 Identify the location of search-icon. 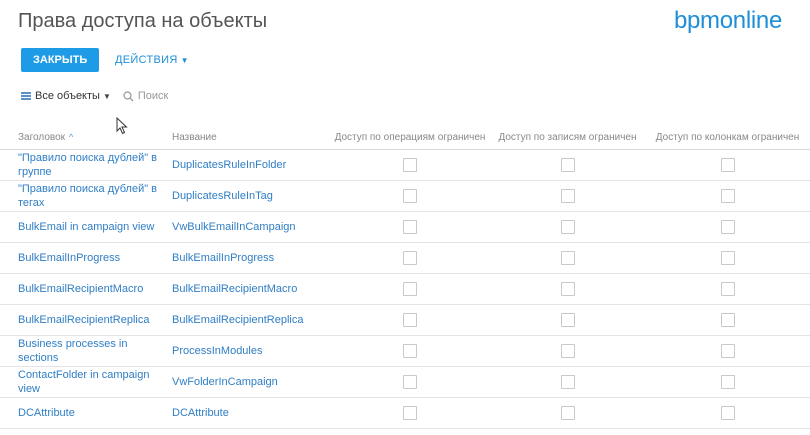
(128, 95).